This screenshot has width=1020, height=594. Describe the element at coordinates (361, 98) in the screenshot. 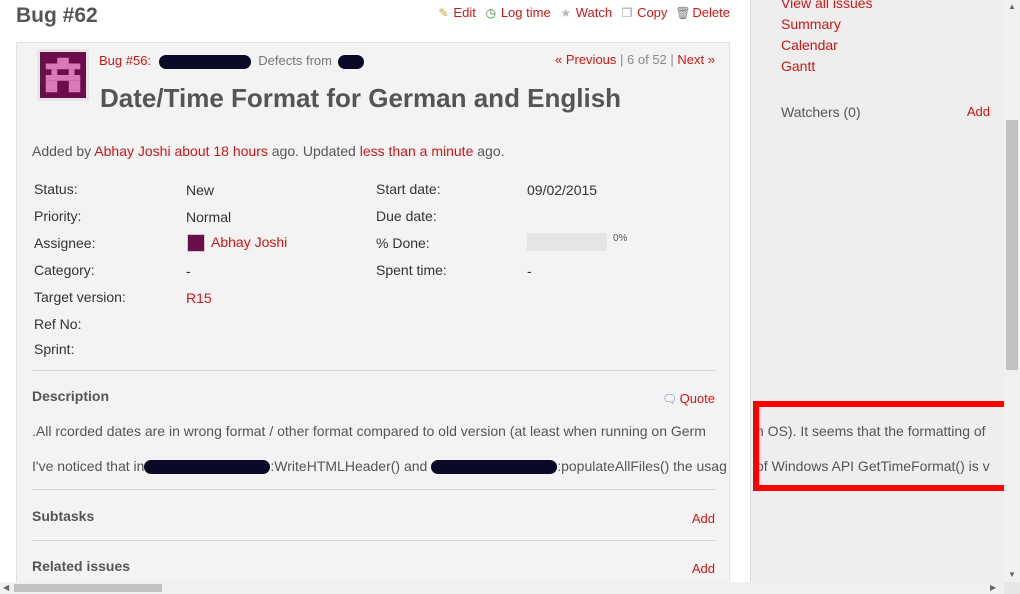

I see `issue-subject: Date/Time Format for German and English` at that location.